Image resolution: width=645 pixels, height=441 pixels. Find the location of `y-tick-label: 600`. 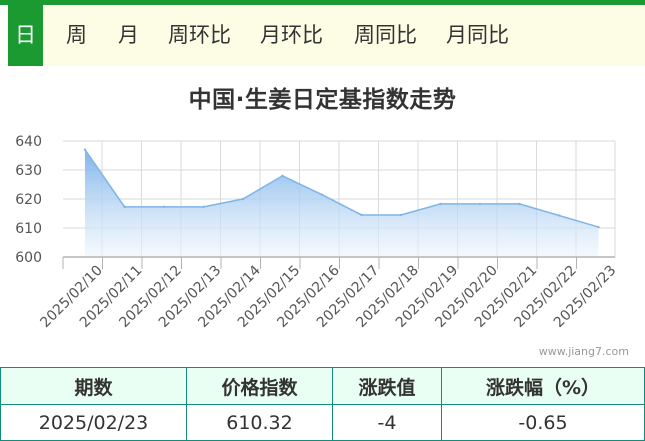

y-tick-label: 600 is located at coordinates (28, 258).